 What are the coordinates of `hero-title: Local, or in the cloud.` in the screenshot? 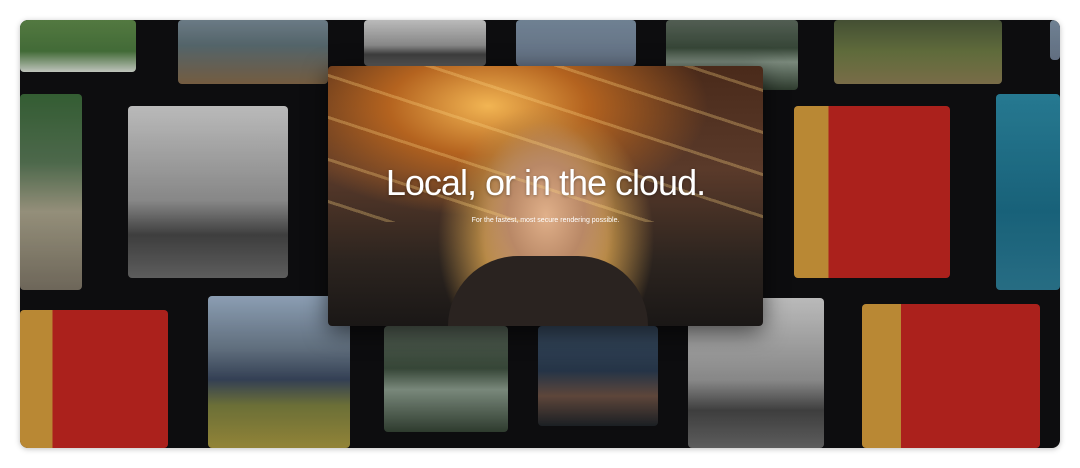 It's located at (545, 182).